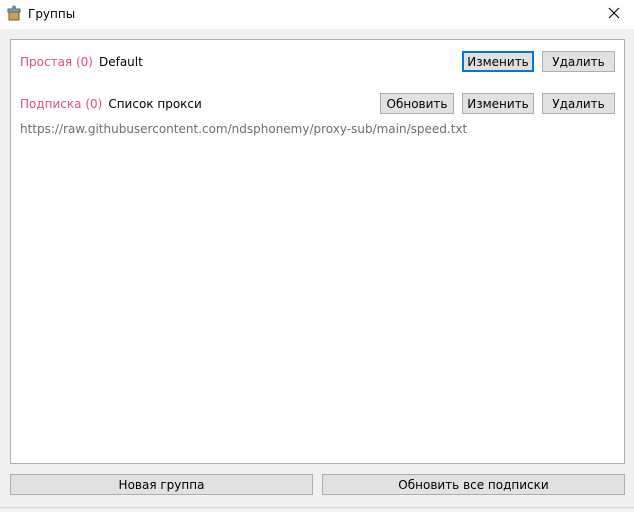  What do you see at coordinates (498, 61) in the screenshot?
I see `edit-button-default: Изменить` at bounding box center [498, 61].